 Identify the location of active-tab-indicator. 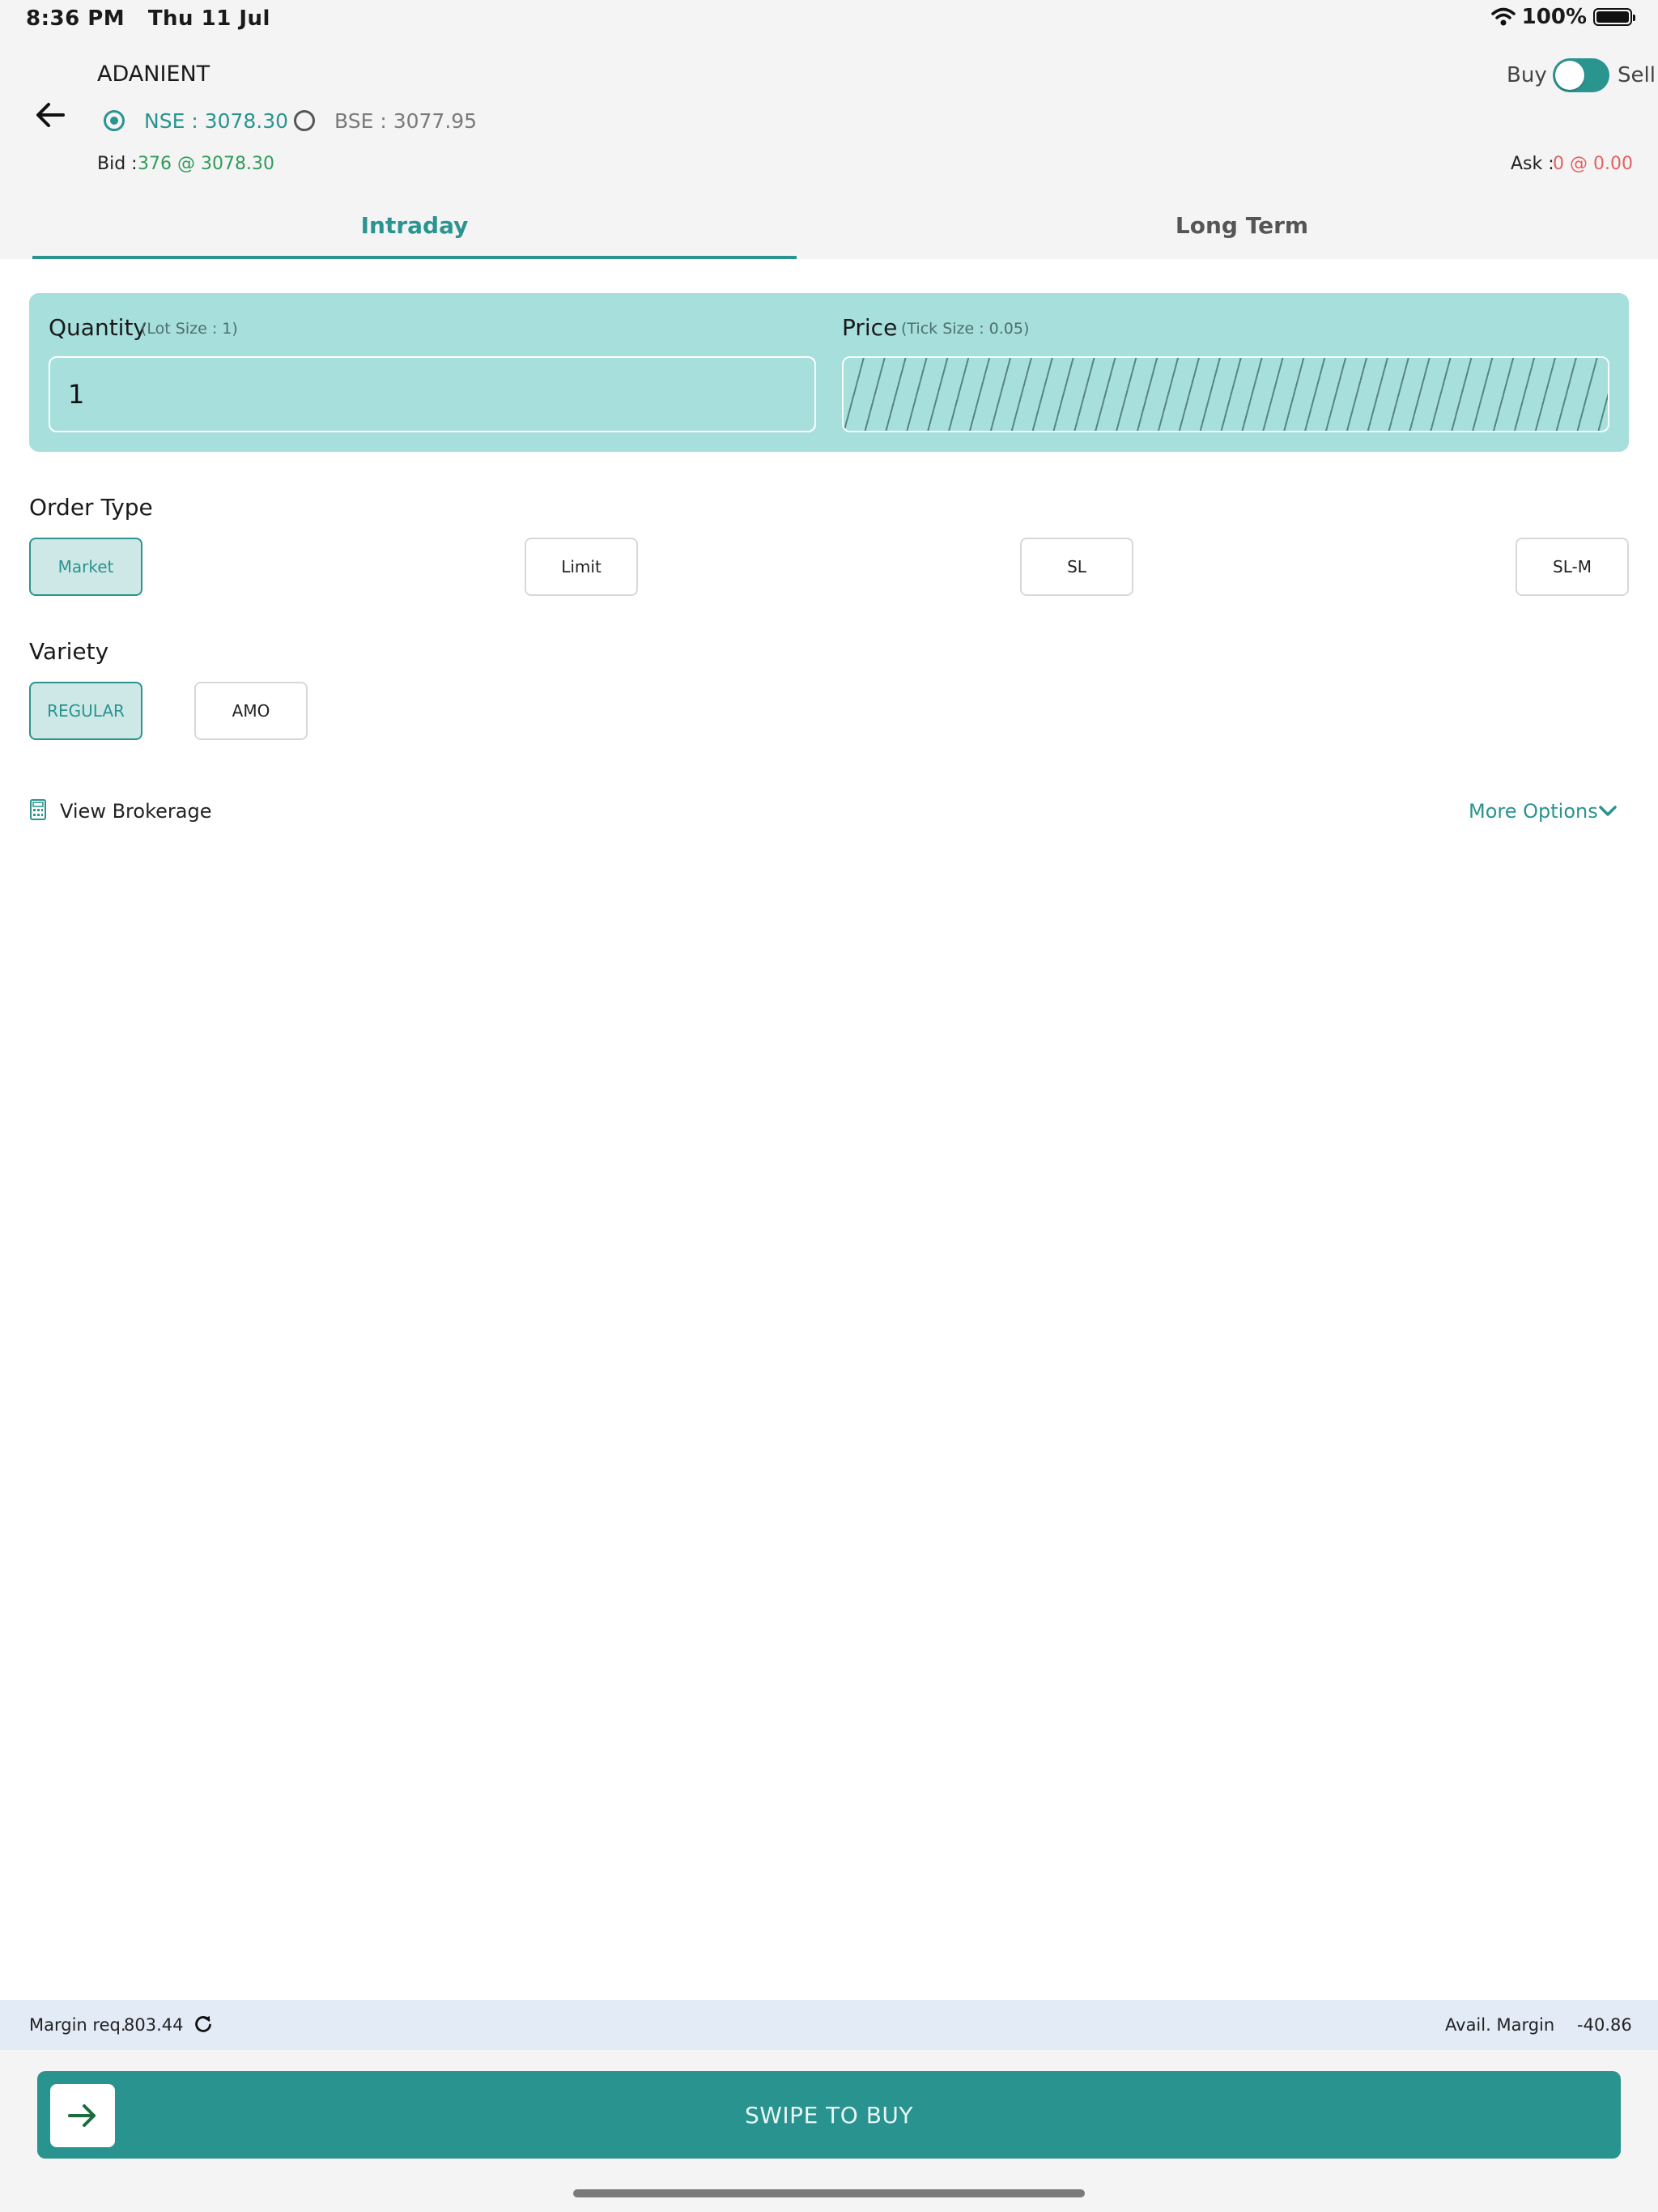
(414, 257).